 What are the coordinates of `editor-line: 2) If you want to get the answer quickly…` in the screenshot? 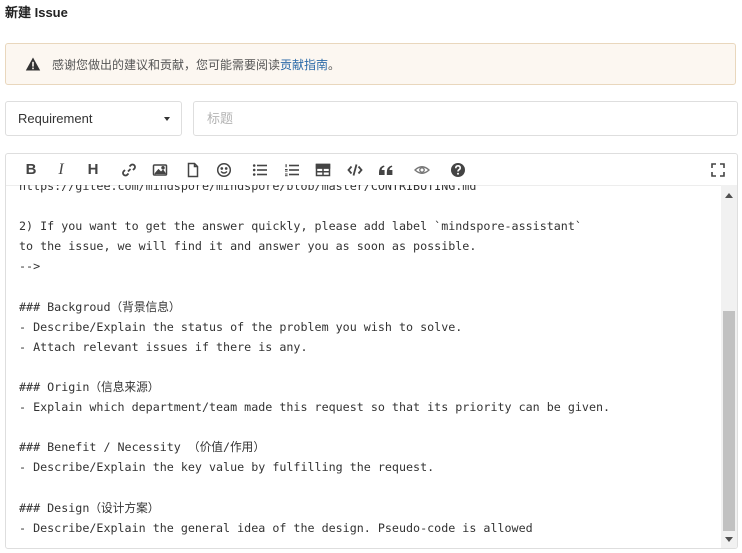 It's located at (300, 226).